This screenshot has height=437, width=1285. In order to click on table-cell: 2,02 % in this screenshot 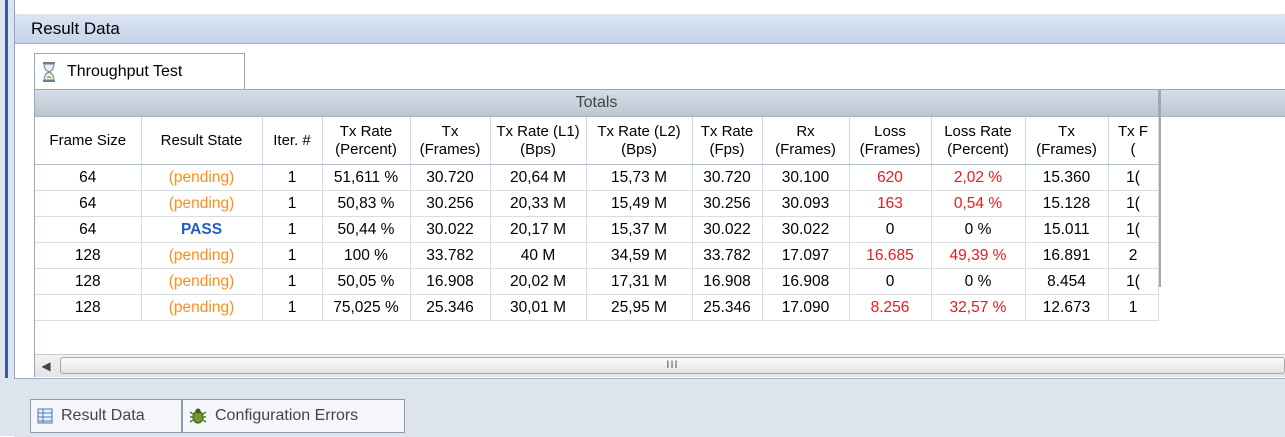, I will do `click(978, 177)`.